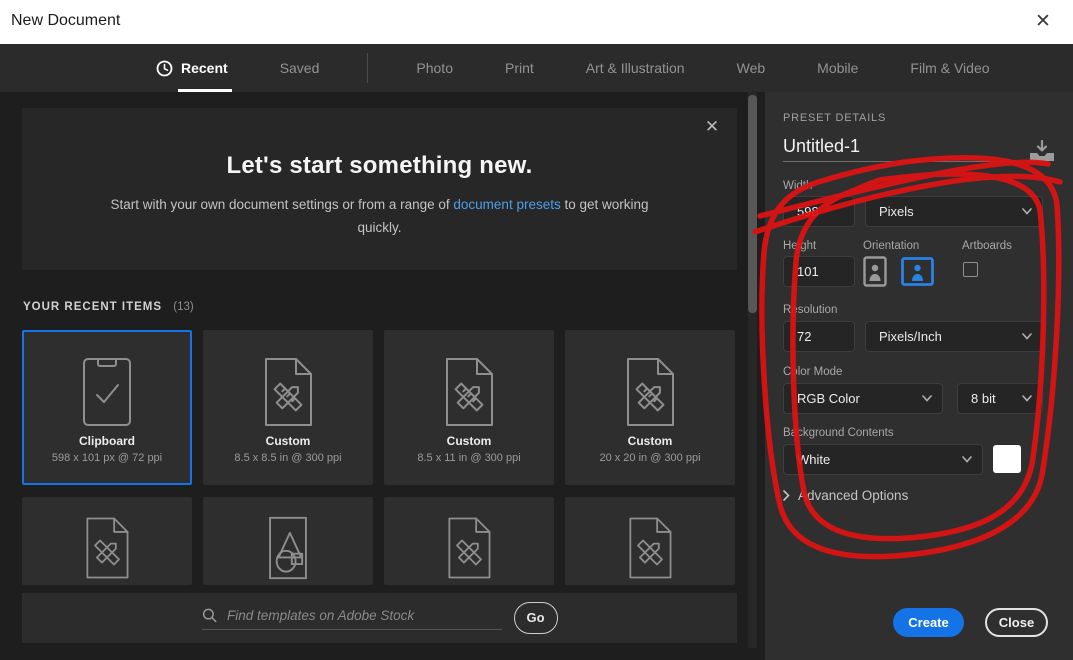 Image resolution: width=1073 pixels, height=660 pixels. I want to click on portrait-orientation-icon, so click(875, 271).